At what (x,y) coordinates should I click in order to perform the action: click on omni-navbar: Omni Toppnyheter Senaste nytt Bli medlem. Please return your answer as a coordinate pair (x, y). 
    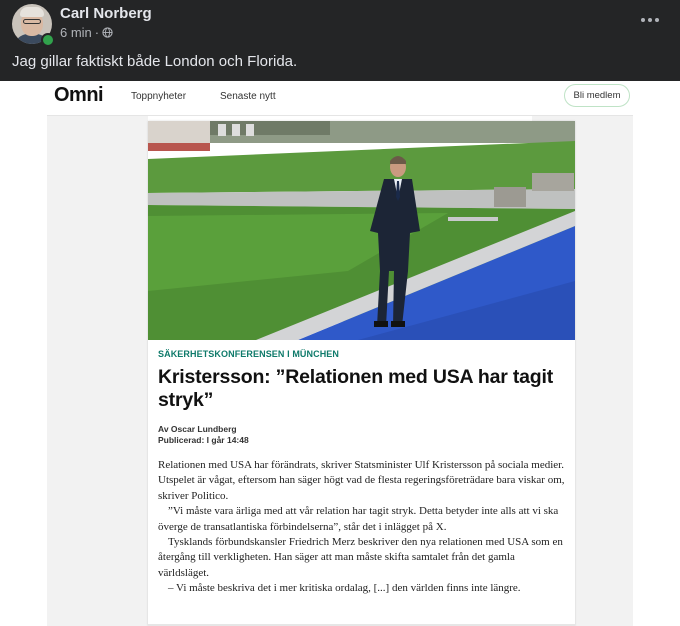
    Looking at the image, I should click on (340, 98).